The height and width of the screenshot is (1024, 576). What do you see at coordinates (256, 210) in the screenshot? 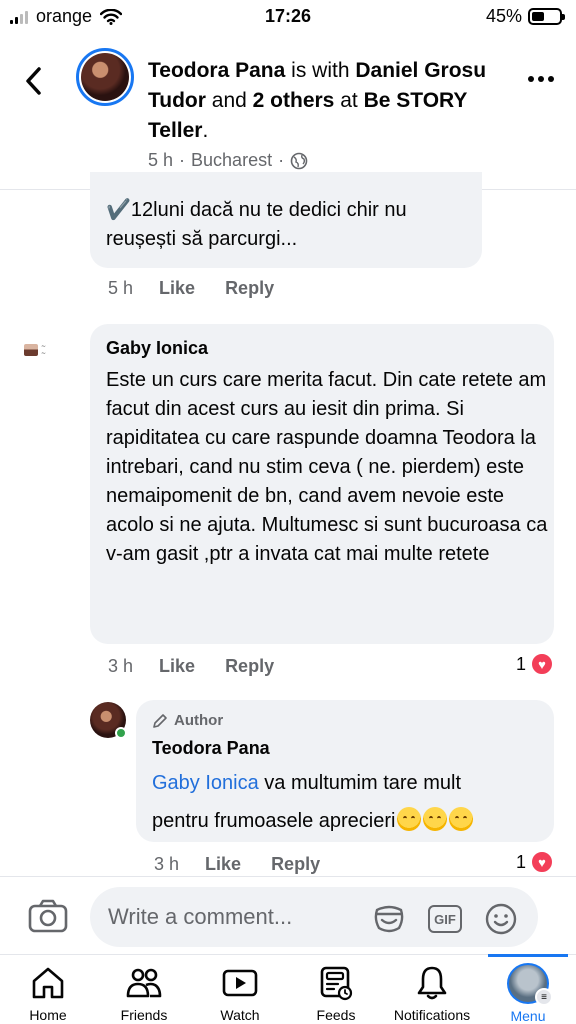
I see `comment-text-line: ✔️12luni dacă nu te dedici chir nu` at bounding box center [256, 210].